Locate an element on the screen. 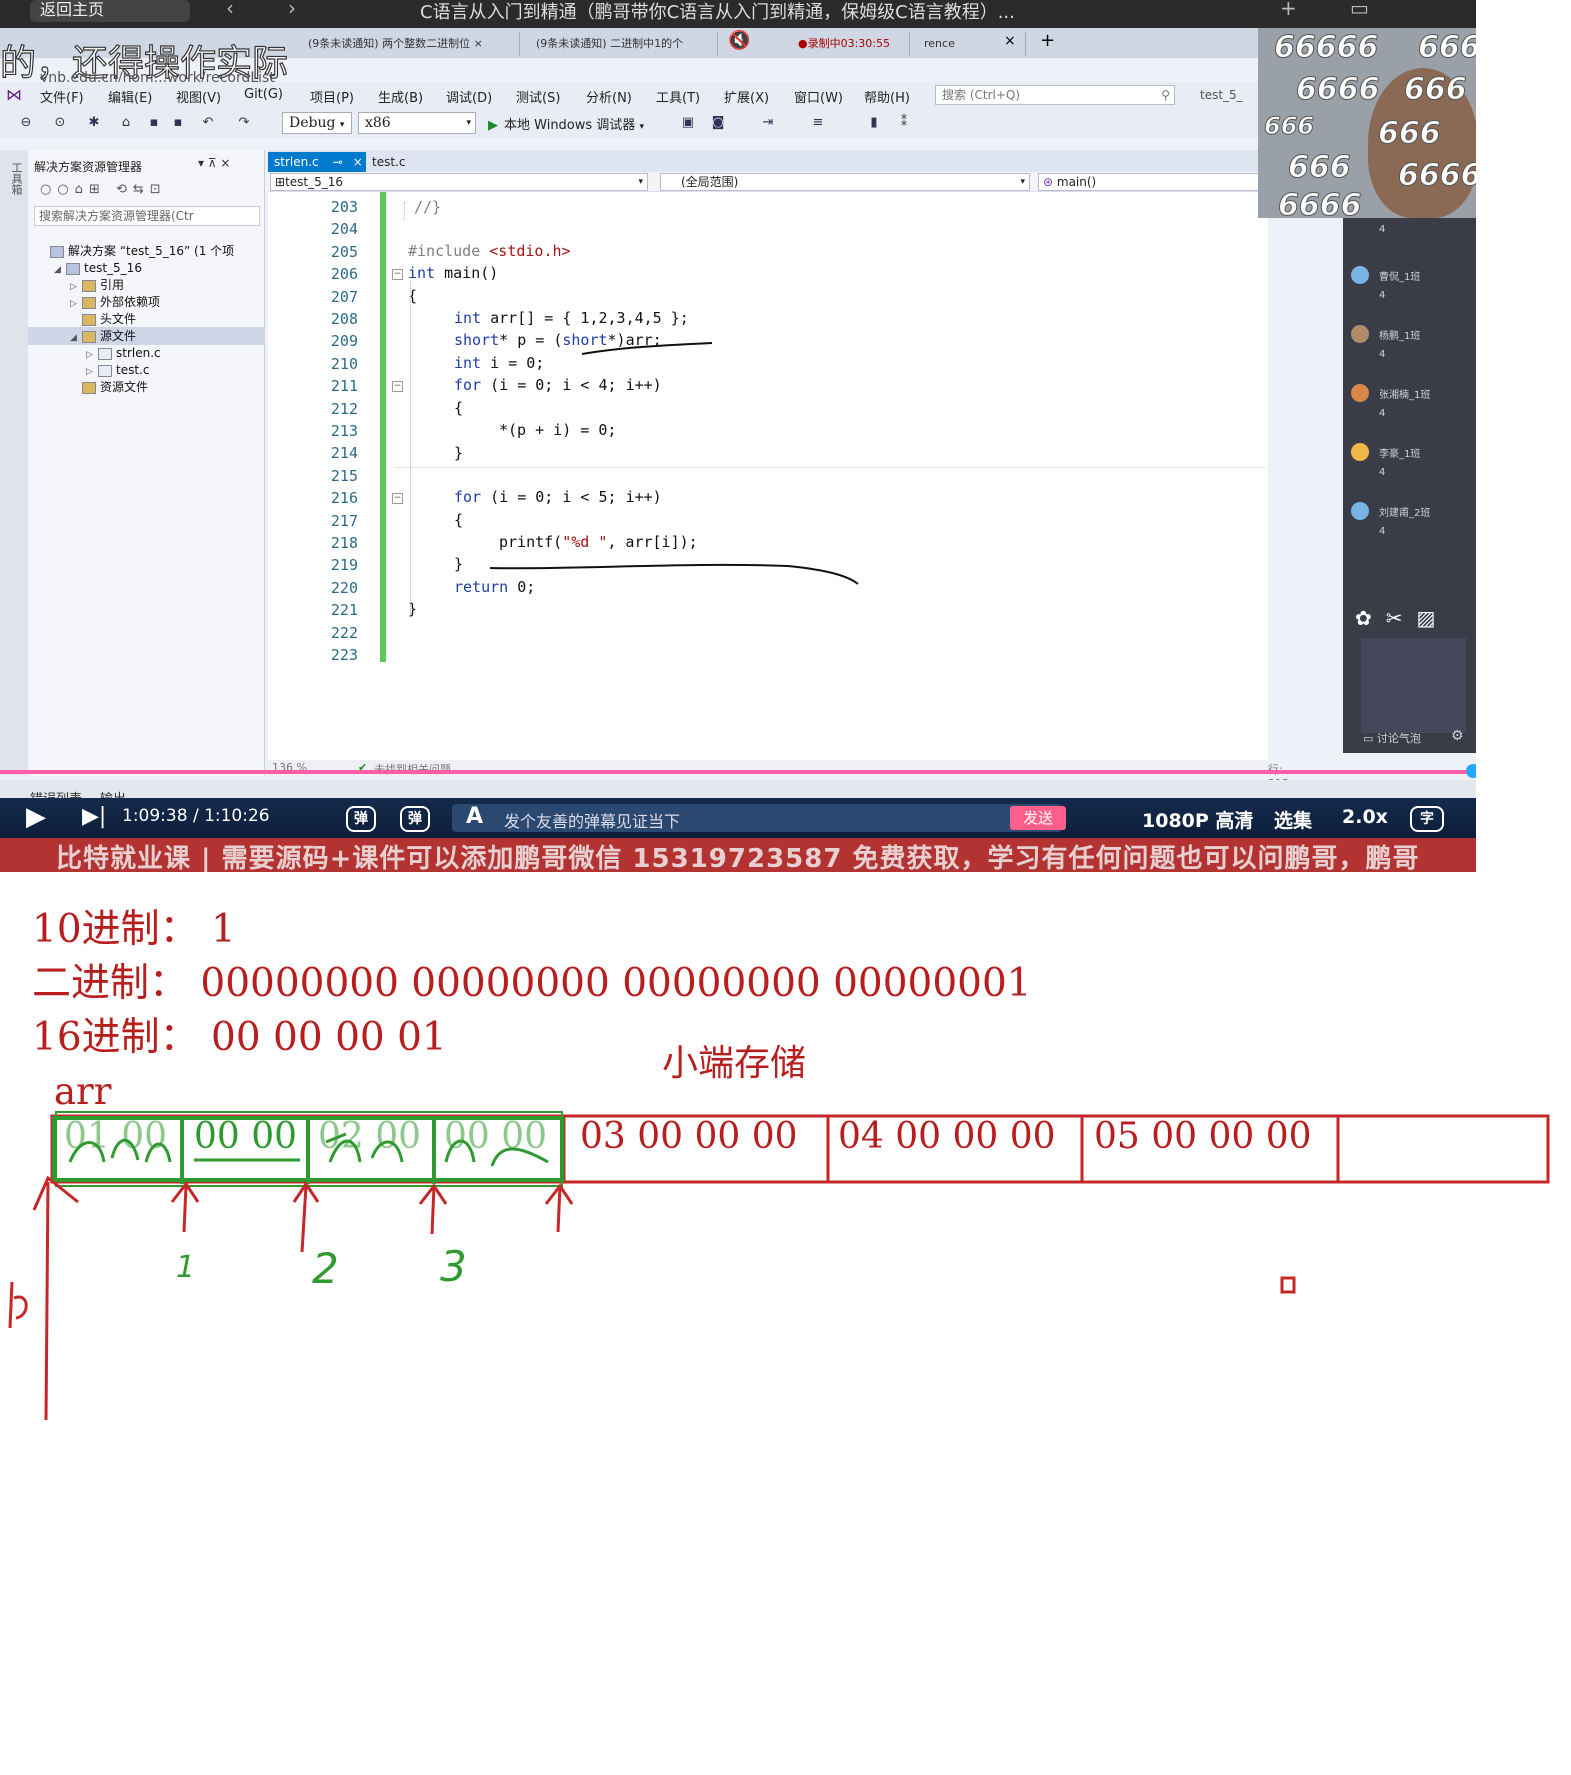 The width and height of the screenshot is (1571, 1775). menu-window: 窗口(W) is located at coordinates (818, 96).